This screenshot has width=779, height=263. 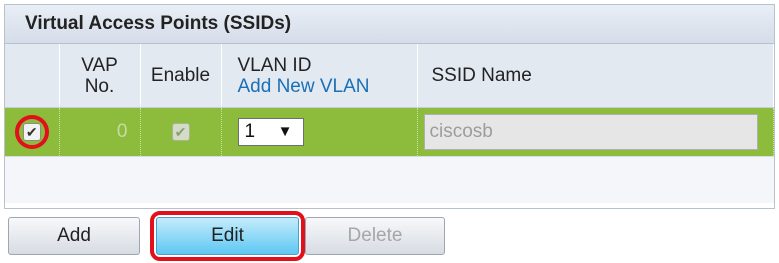 What do you see at coordinates (319, 132) in the screenshot?
I see `vlan-cell: 1 ▼` at bounding box center [319, 132].